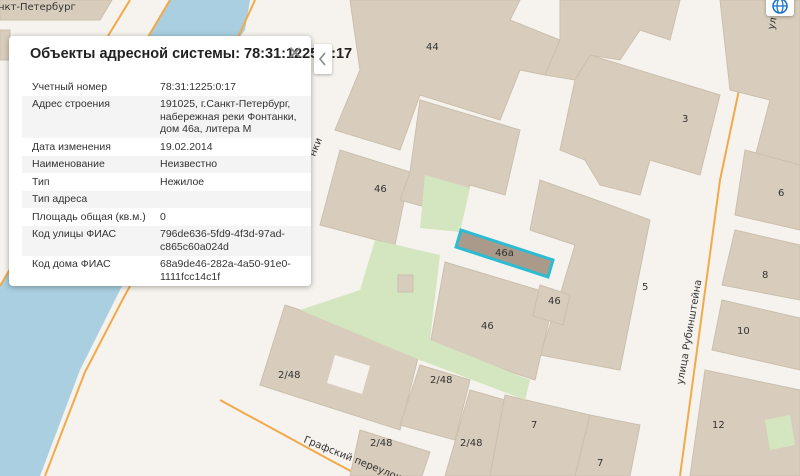 The image size is (800, 476). I want to click on map-label-248-c: 2/48, so click(381, 443).